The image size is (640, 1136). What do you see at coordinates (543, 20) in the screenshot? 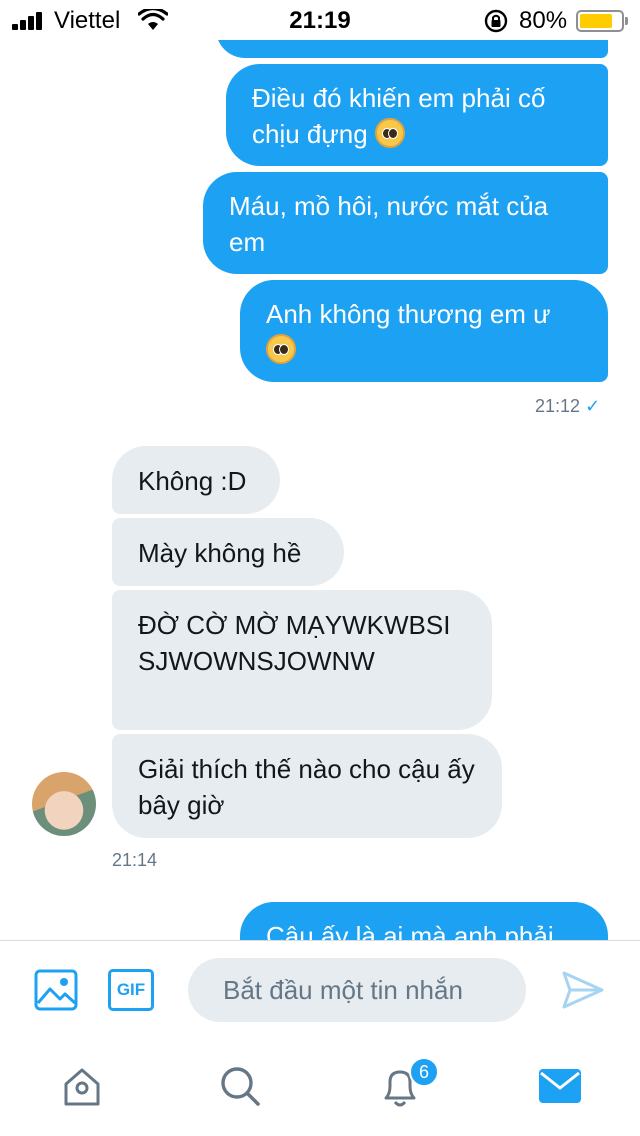
I see `battery-percent: 80%` at bounding box center [543, 20].